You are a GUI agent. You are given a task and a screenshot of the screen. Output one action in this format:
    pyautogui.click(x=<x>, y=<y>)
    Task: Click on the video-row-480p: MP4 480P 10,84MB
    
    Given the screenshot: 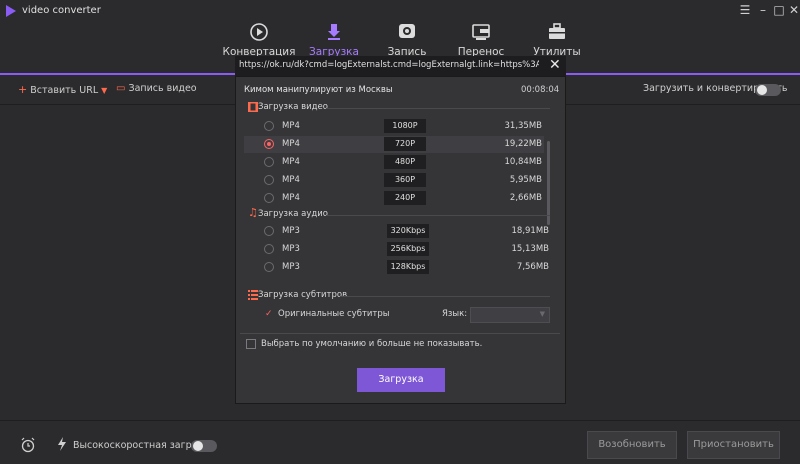 What is the action you would take?
    pyautogui.click(x=394, y=162)
    